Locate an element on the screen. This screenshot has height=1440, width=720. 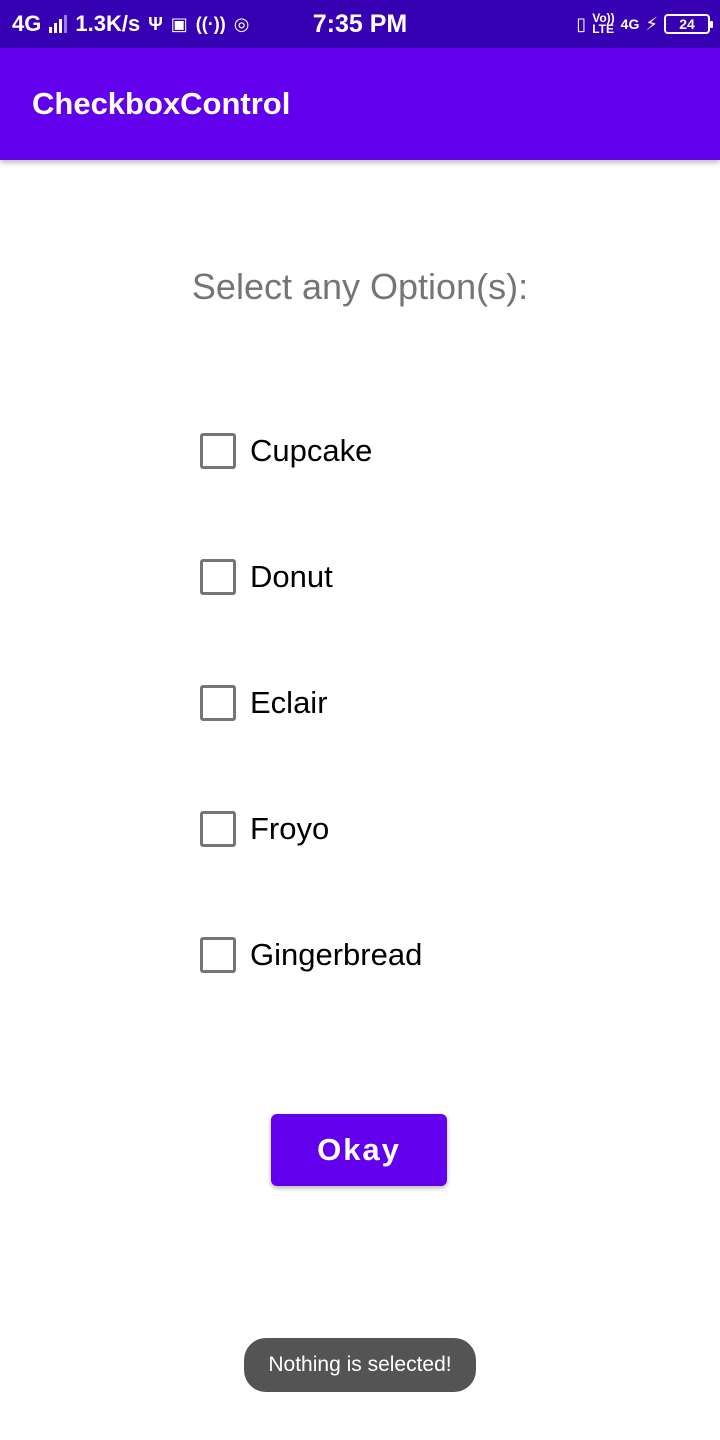
checkbox-option-froyo: Froyo is located at coordinates (264, 829).